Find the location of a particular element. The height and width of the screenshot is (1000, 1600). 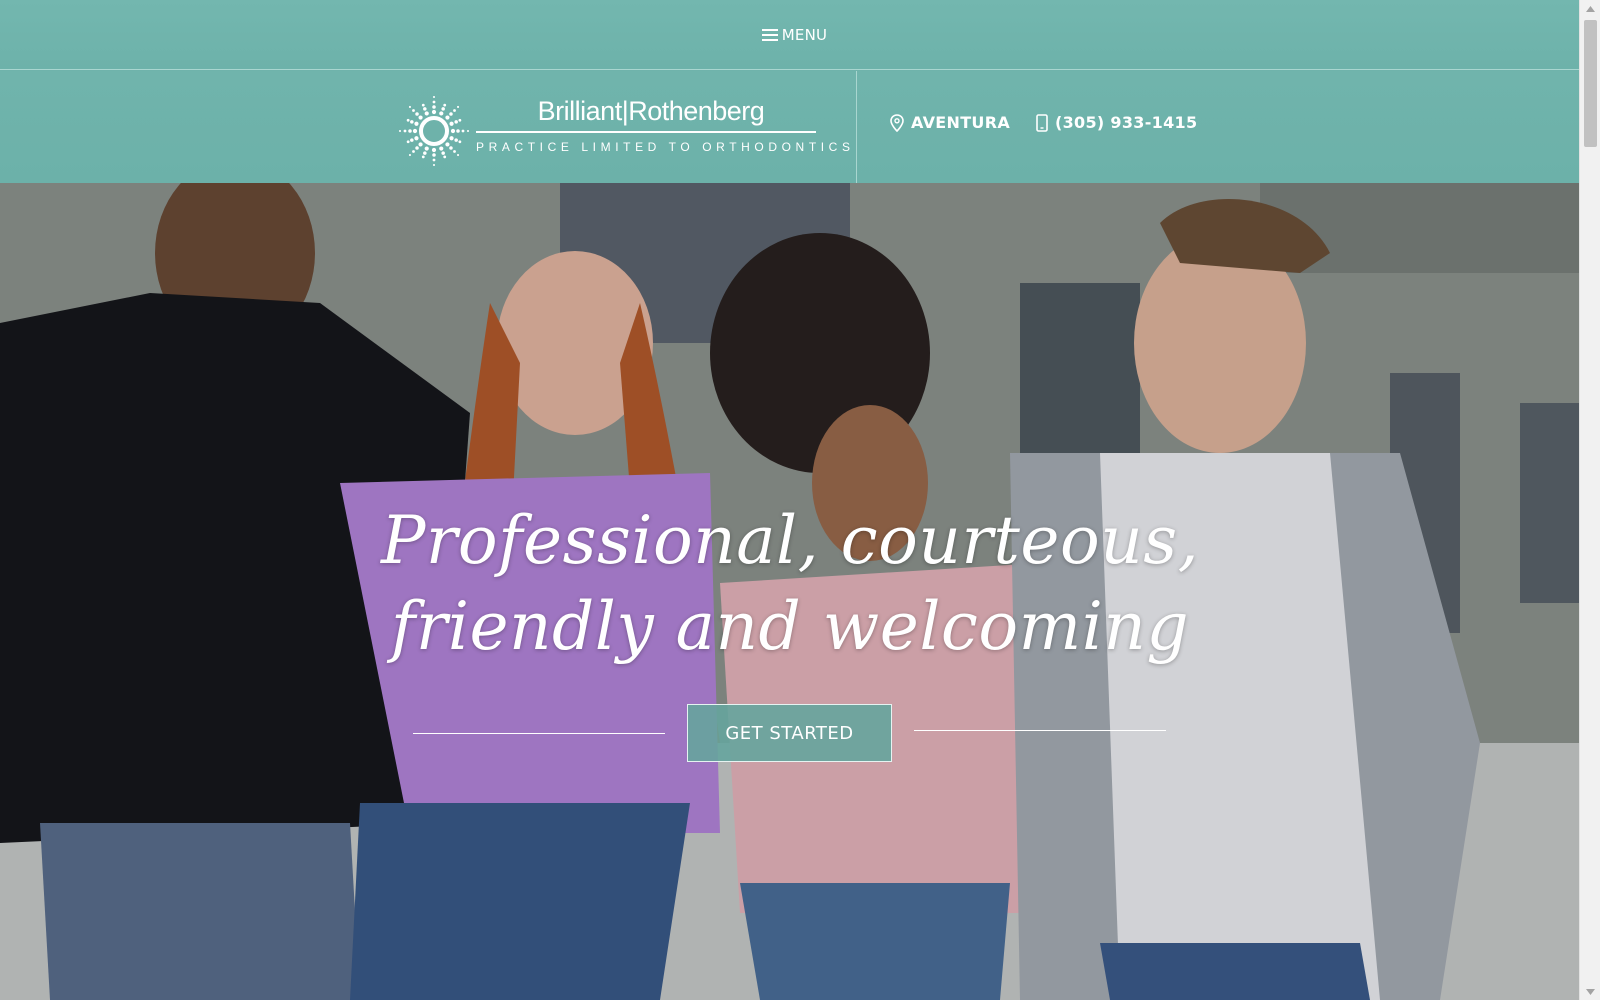

top-menu-bar: MENU is located at coordinates (789, 35).